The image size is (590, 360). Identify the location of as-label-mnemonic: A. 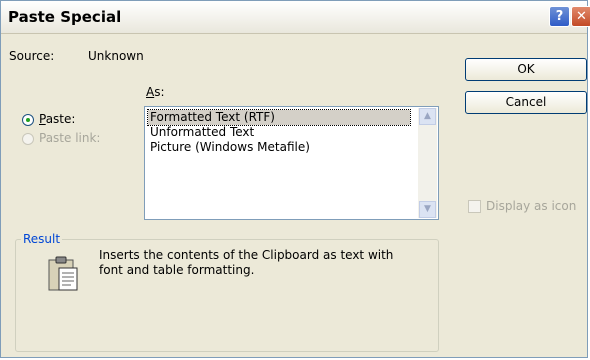
(150, 92).